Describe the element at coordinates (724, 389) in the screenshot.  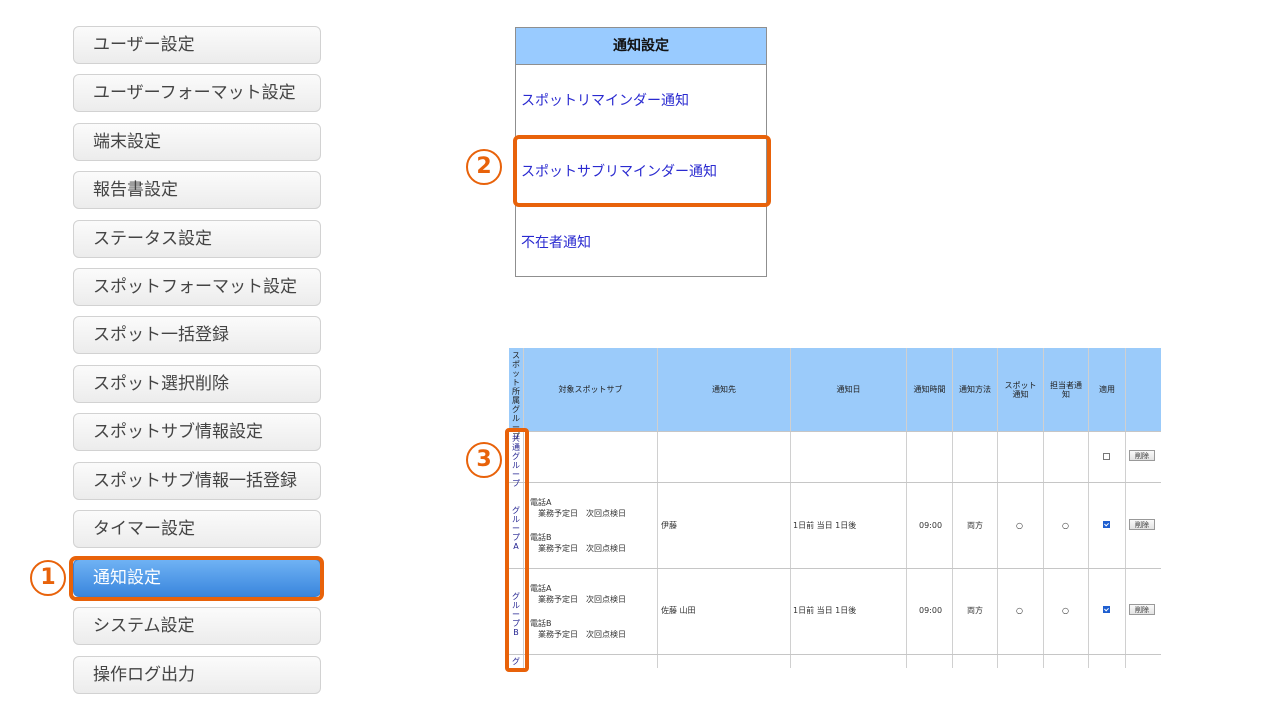
I see `header-recipient: 通知先` at that location.